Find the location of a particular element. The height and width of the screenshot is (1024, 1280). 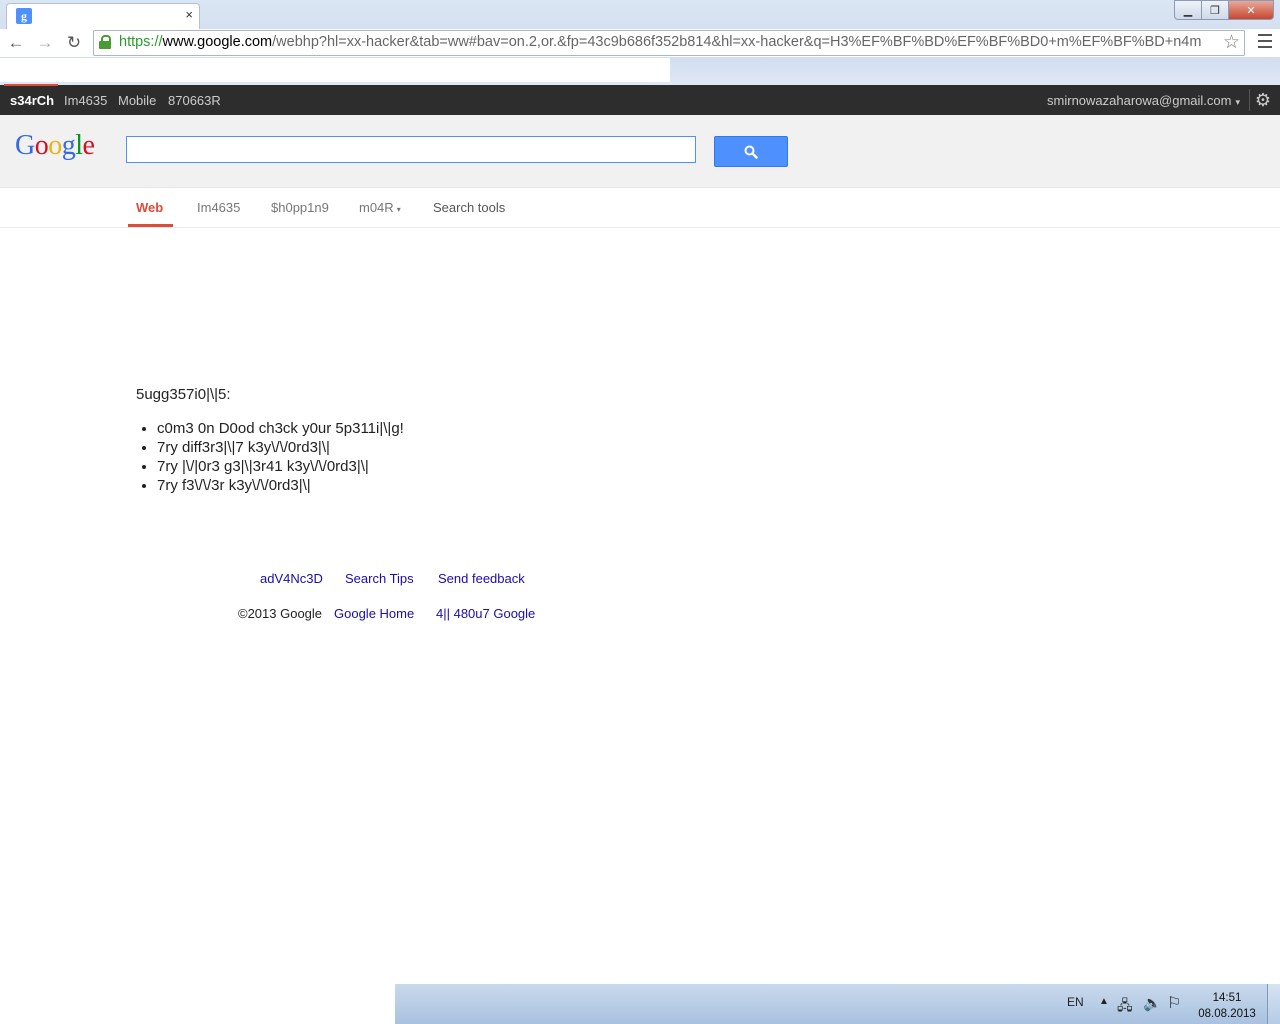

suggestions-heading: 5ugg357i0|\|5: is located at coordinates (183, 394).